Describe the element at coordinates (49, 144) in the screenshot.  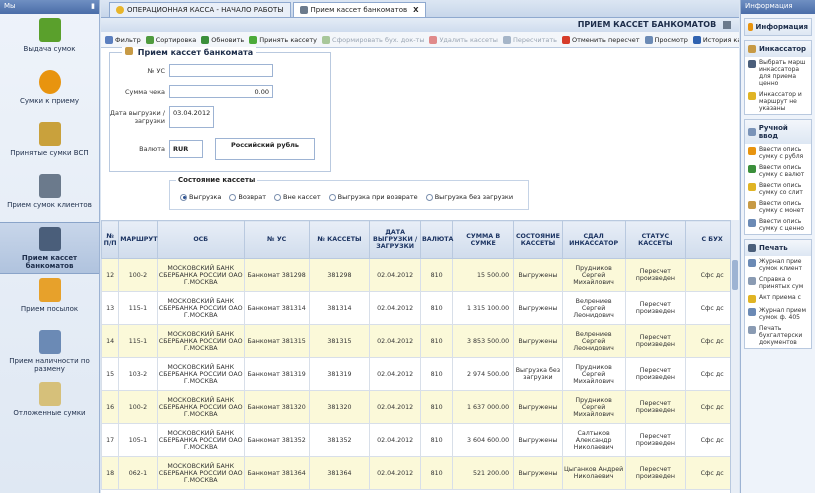
I see `nav-item: Принятые сумки ВСП` at that location.